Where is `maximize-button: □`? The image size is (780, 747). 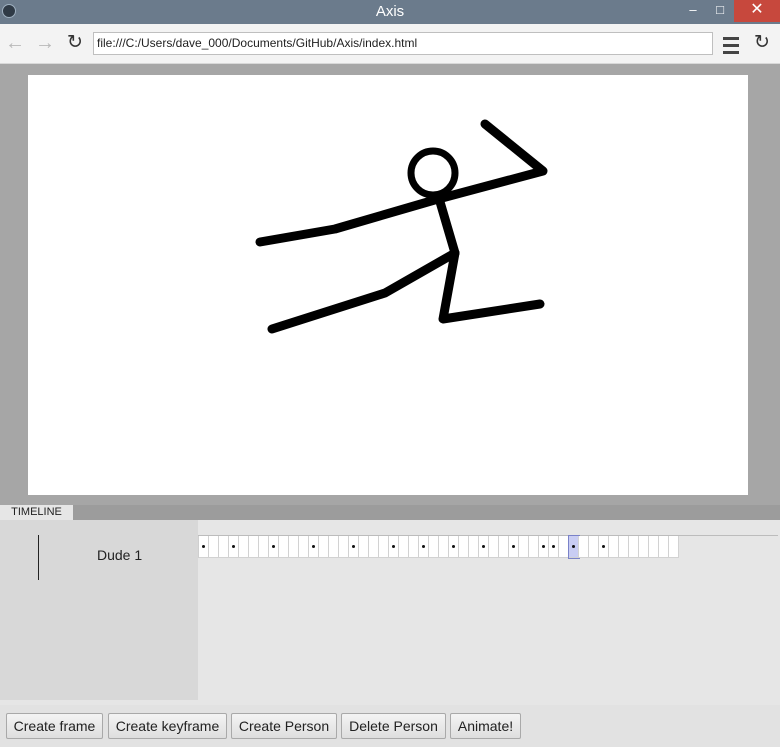 maximize-button: □ is located at coordinates (720, 11).